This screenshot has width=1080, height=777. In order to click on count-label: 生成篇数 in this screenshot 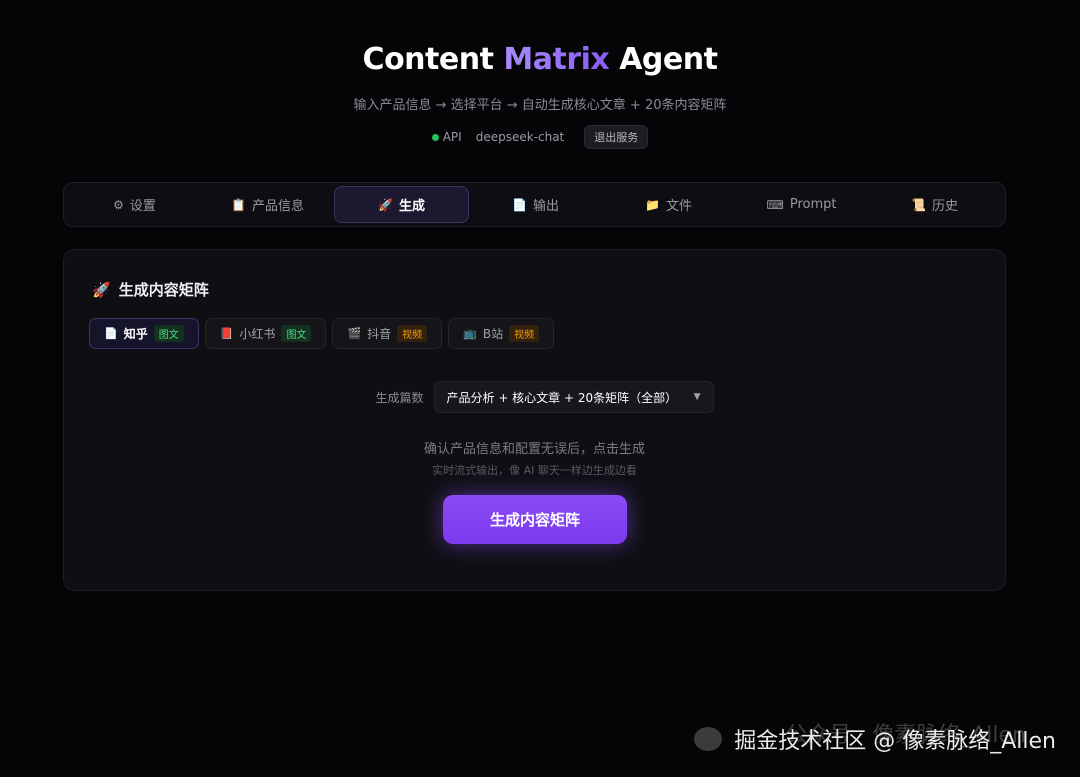, I will do `click(399, 397)`.